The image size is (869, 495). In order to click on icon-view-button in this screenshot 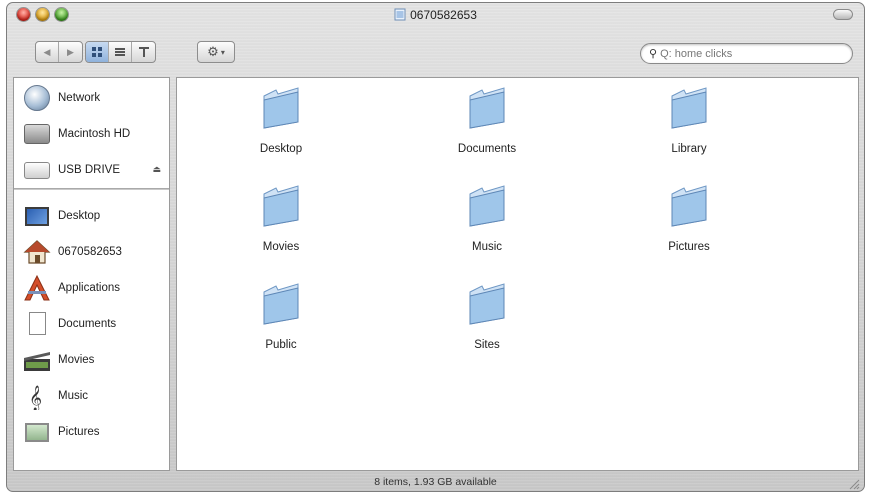, I will do `click(97, 52)`.